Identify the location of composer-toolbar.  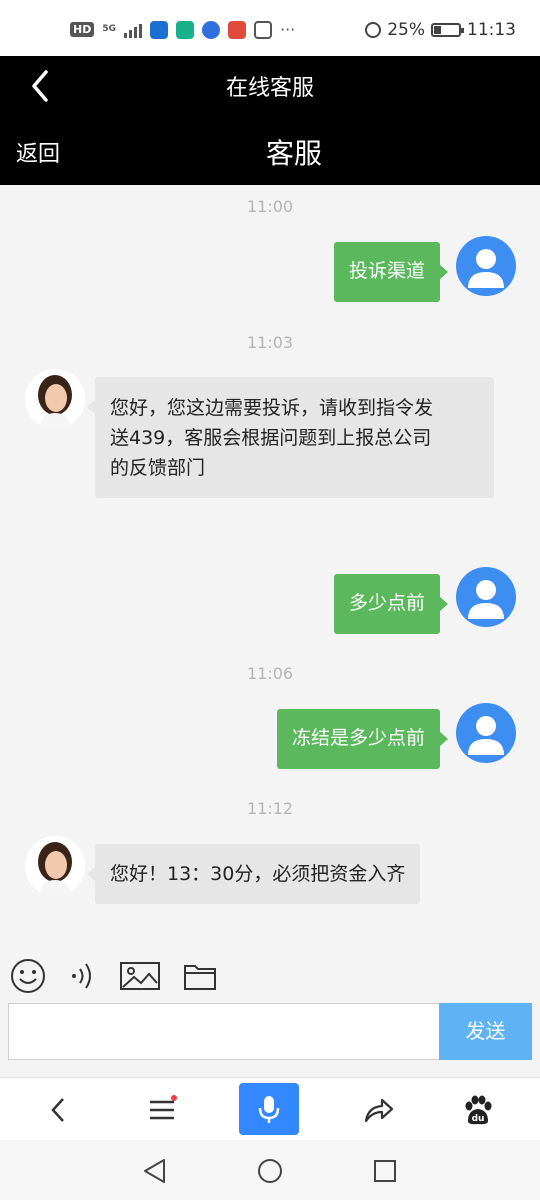
(270, 975).